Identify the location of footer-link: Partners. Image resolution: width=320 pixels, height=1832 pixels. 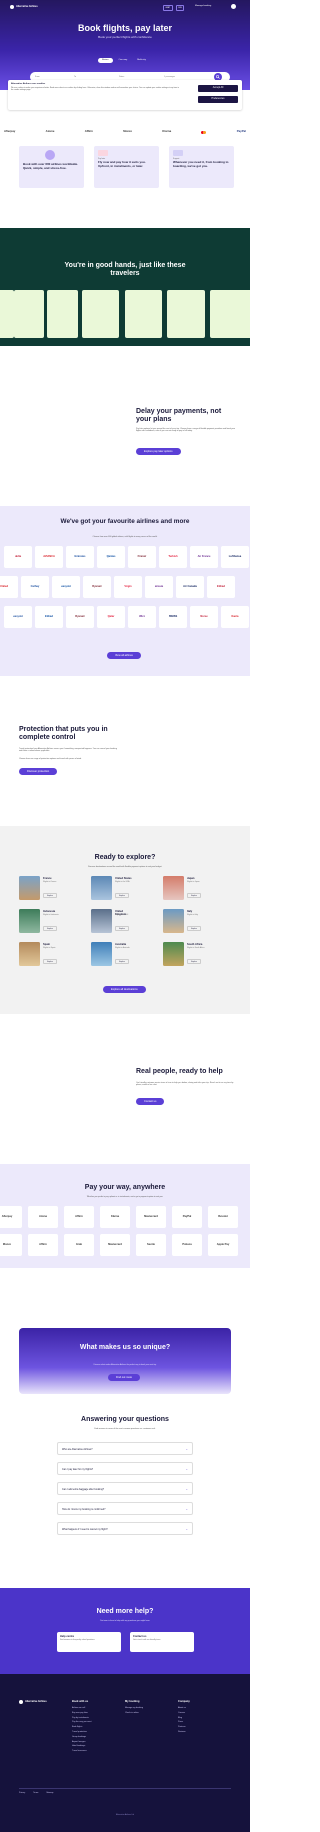
(184, 1727).